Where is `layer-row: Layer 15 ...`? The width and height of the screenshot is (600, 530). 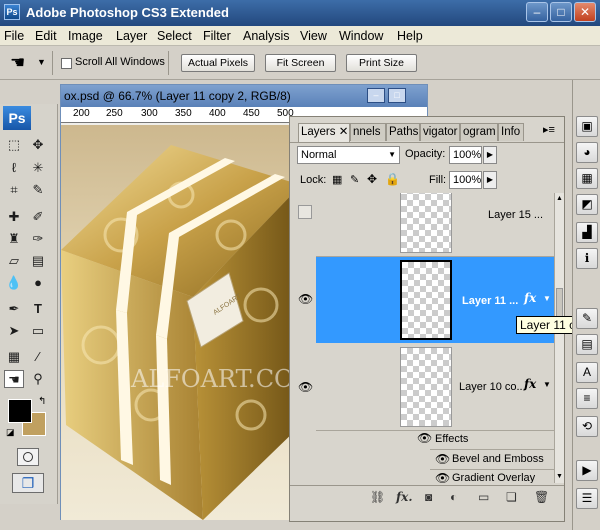 layer-row: Layer 15 ... is located at coordinates (435, 225).